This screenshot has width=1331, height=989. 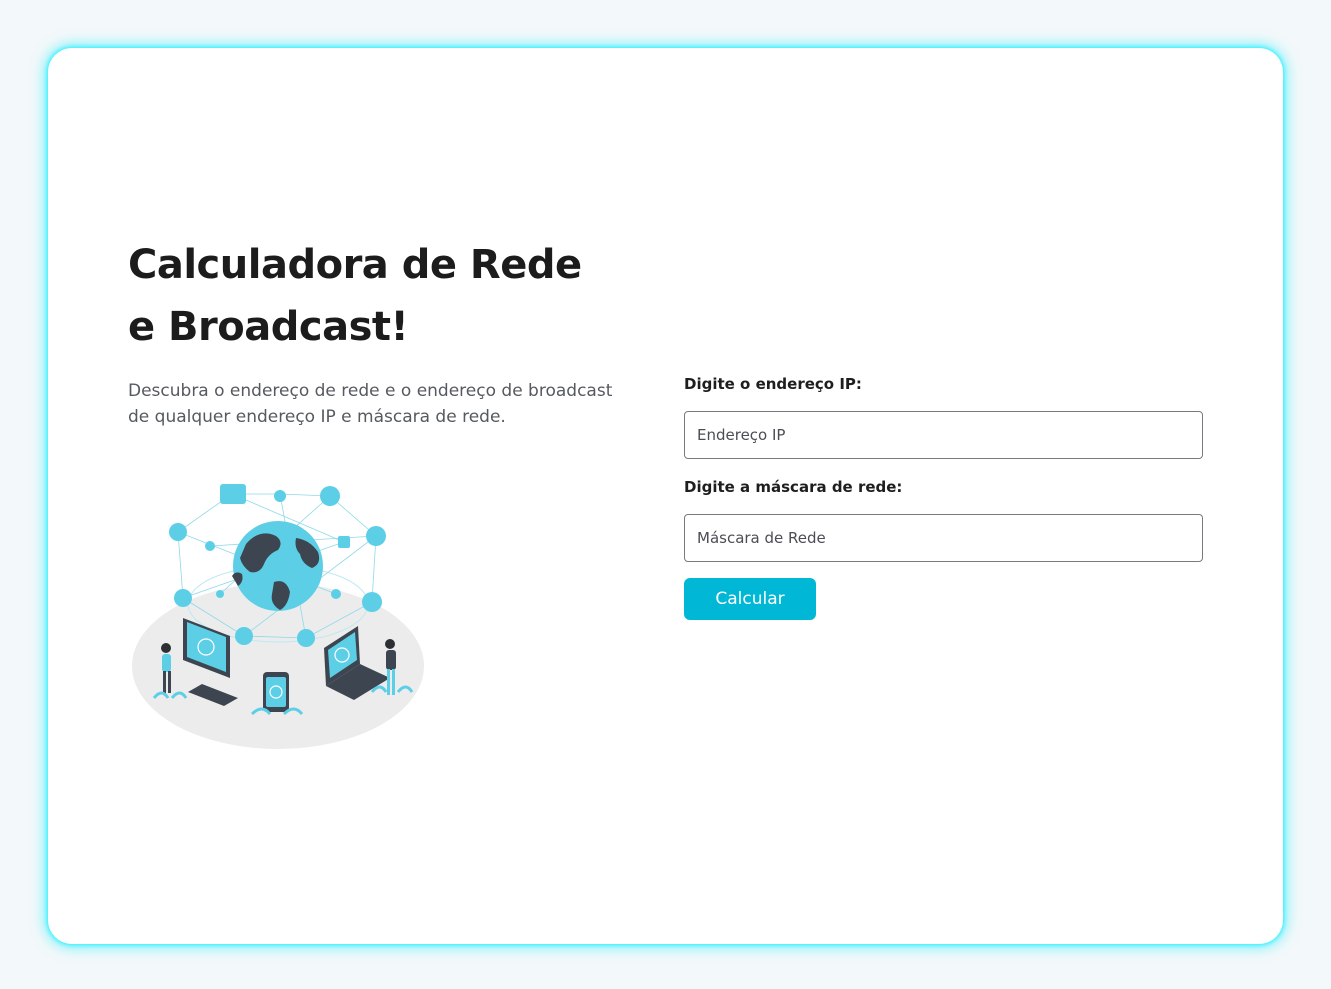 What do you see at coordinates (773, 384) in the screenshot?
I see `ip-label: Digite o endereço IP:` at bounding box center [773, 384].